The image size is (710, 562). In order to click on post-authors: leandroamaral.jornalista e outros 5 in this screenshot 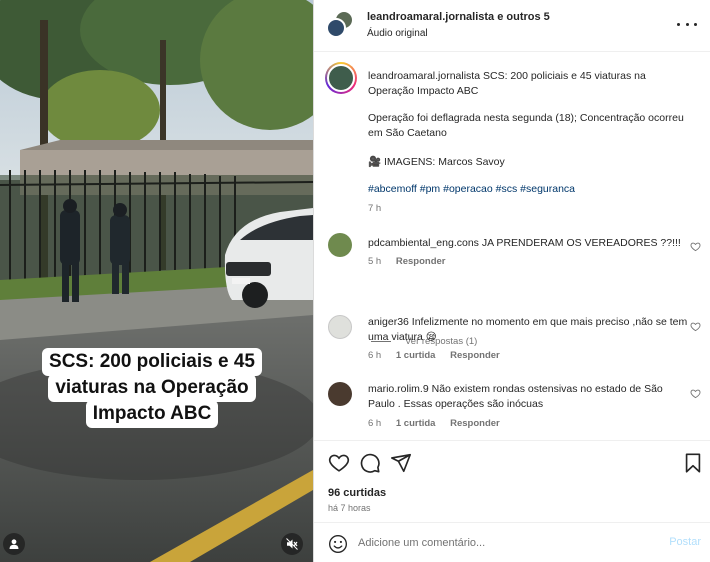, I will do `click(458, 17)`.